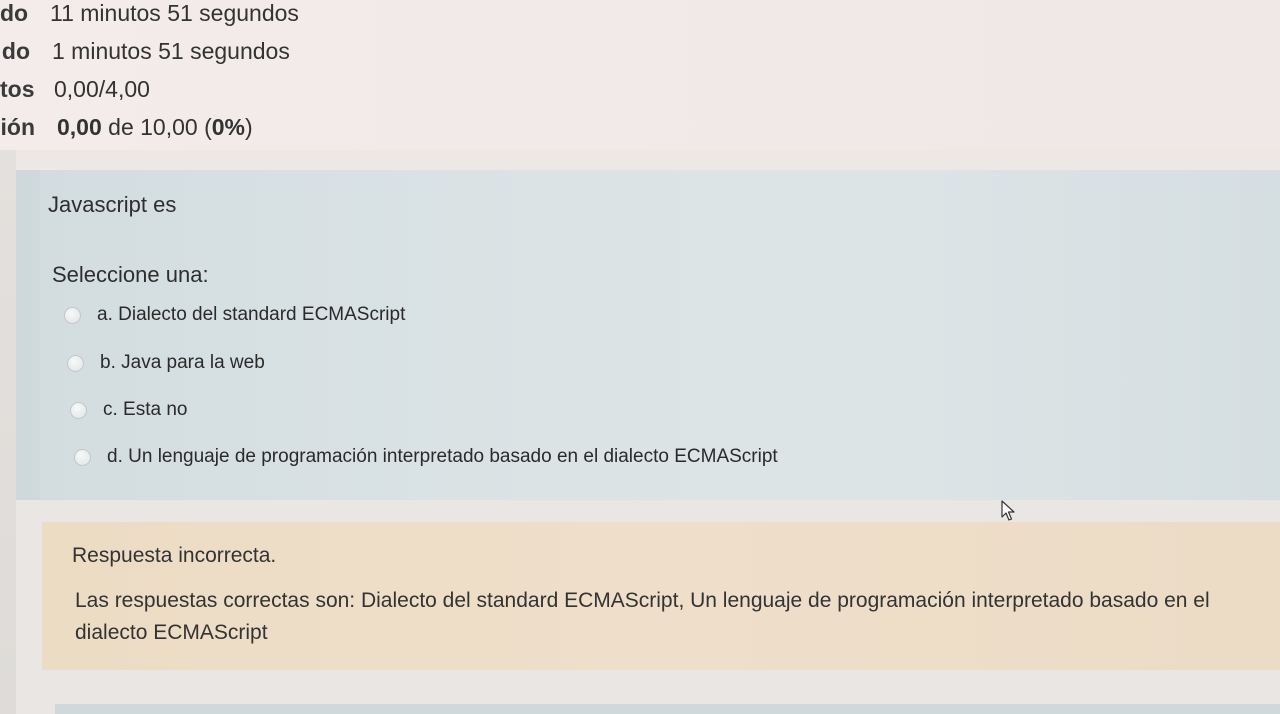 The height and width of the screenshot is (714, 1280). I want to click on summary-row-points: tos 0,00/4,00, so click(75, 89).